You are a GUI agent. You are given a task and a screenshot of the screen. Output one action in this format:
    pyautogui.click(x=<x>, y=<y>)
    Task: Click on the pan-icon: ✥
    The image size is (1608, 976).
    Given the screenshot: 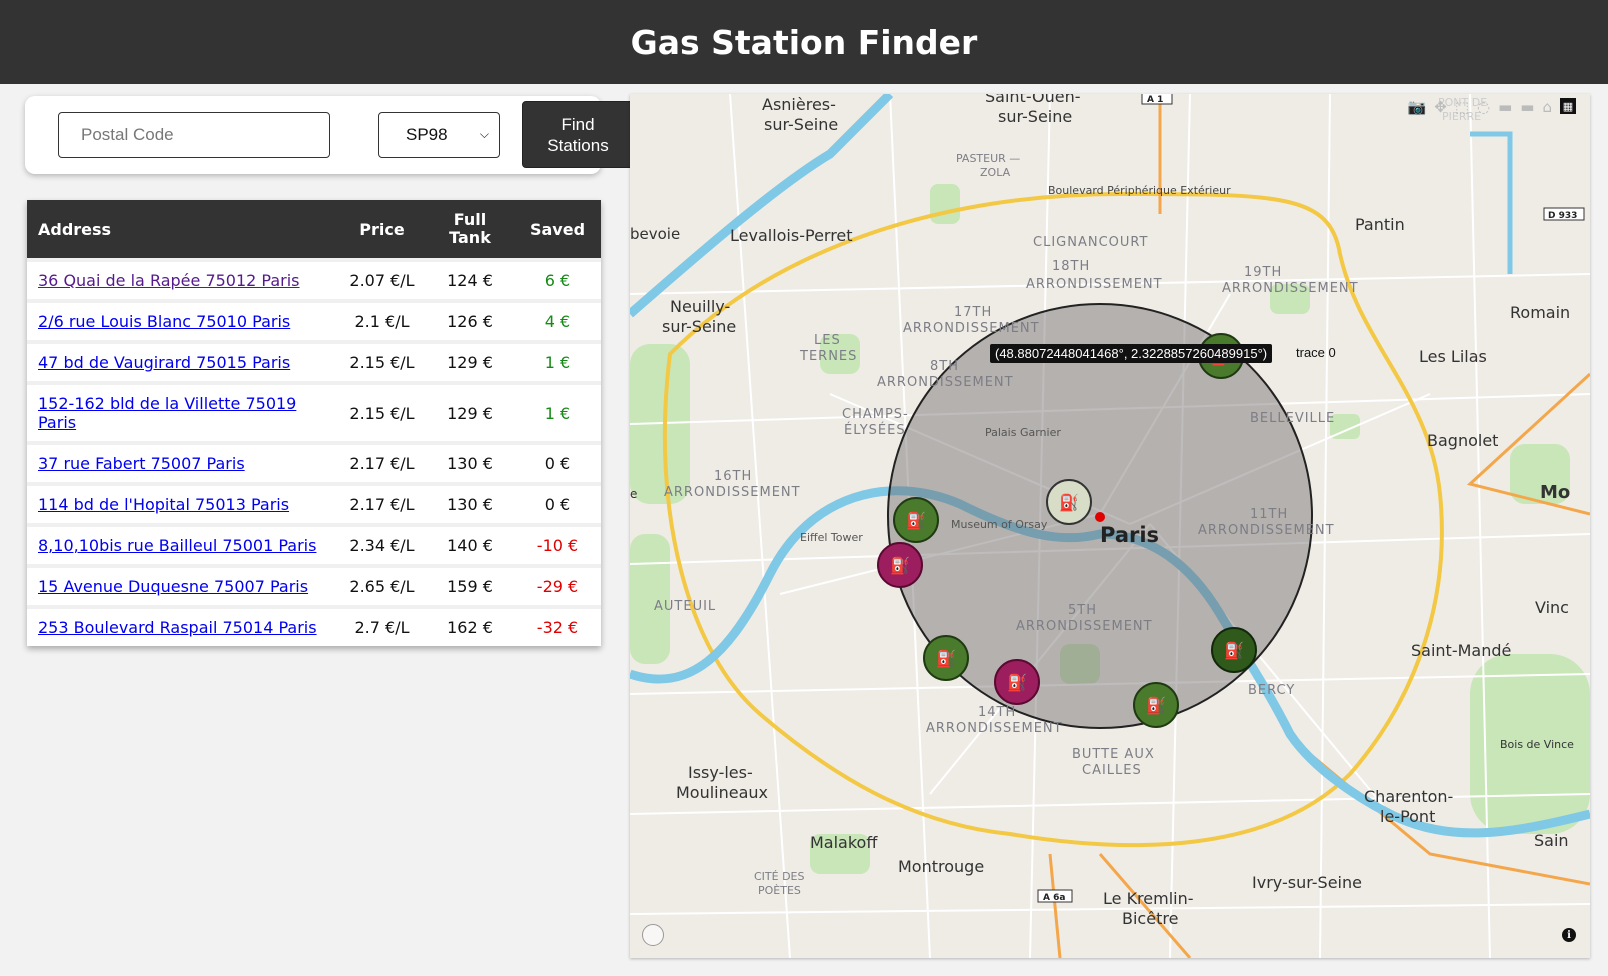 What is the action you would take?
    pyautogui.click(x=1440, y=107)
    